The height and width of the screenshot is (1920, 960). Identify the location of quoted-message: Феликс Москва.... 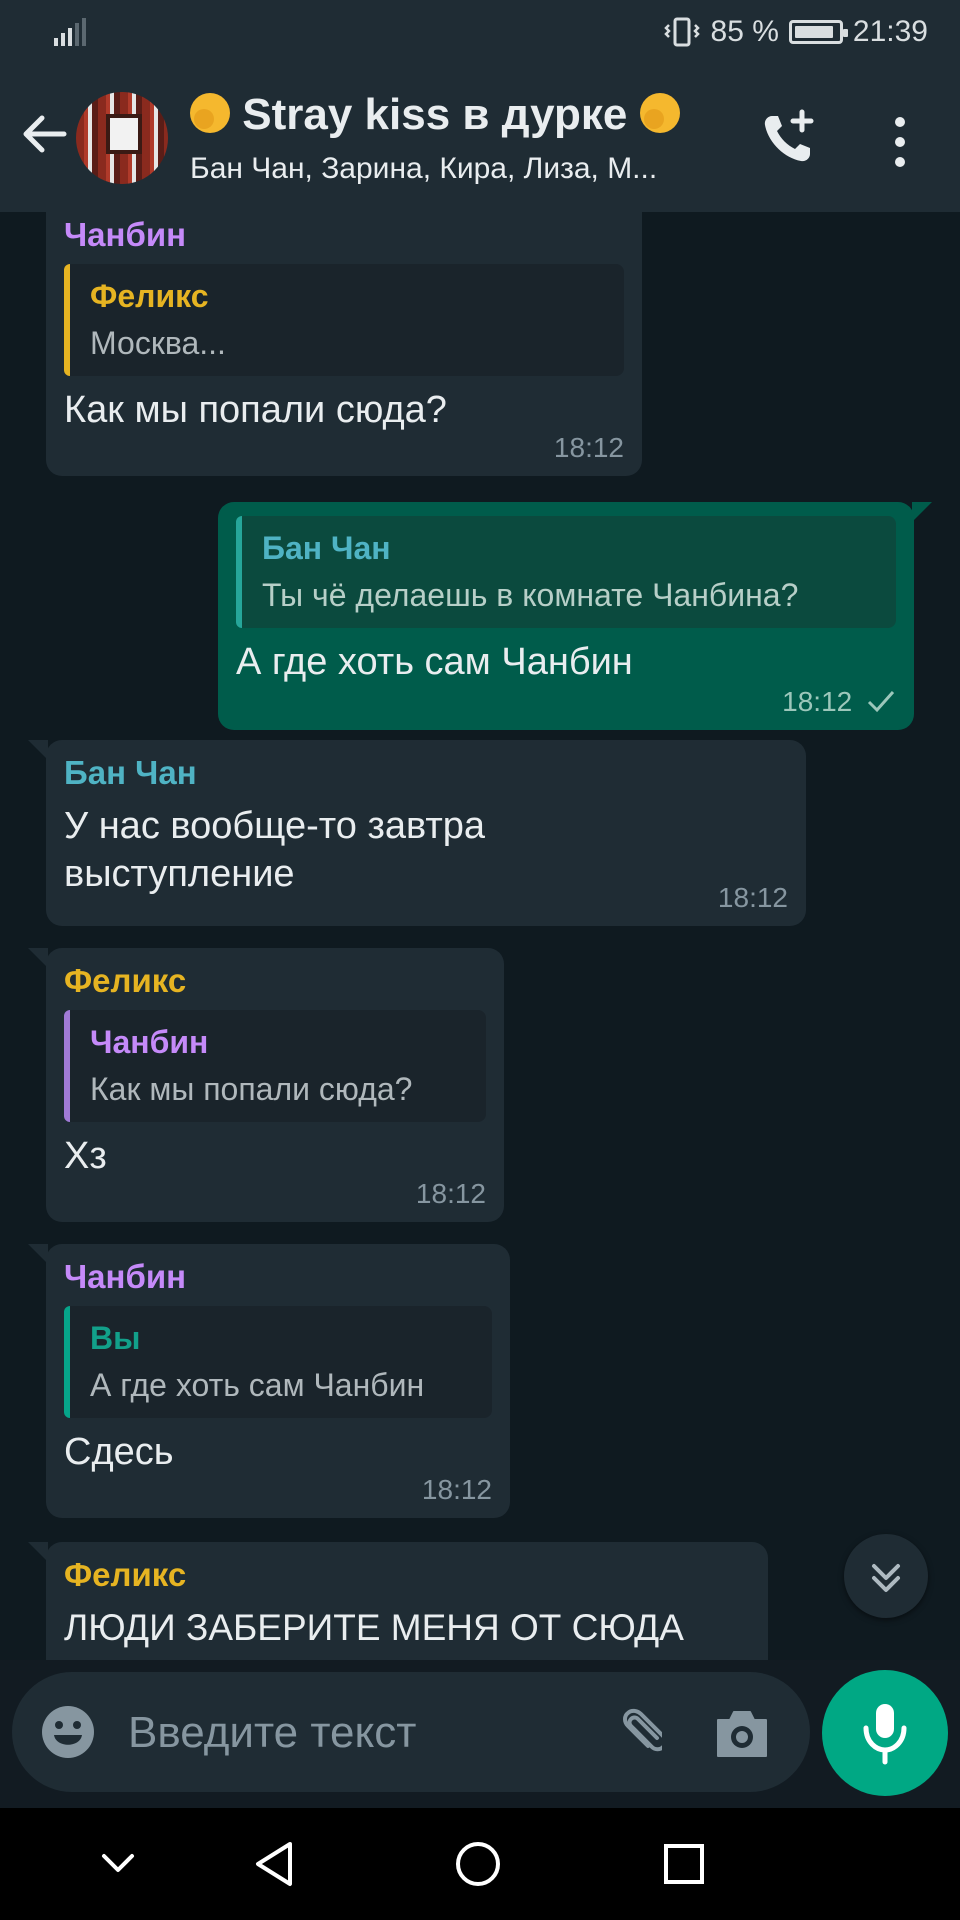
(344, 320).